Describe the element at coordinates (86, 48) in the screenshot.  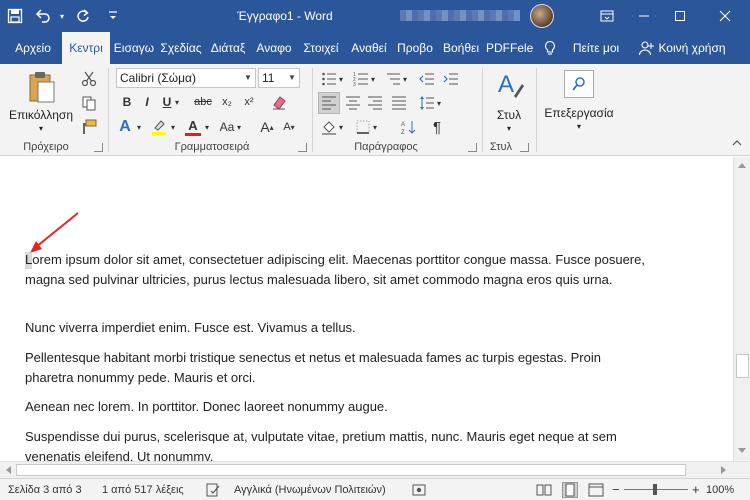
I see `tab-home: Κεντρι` at that location.